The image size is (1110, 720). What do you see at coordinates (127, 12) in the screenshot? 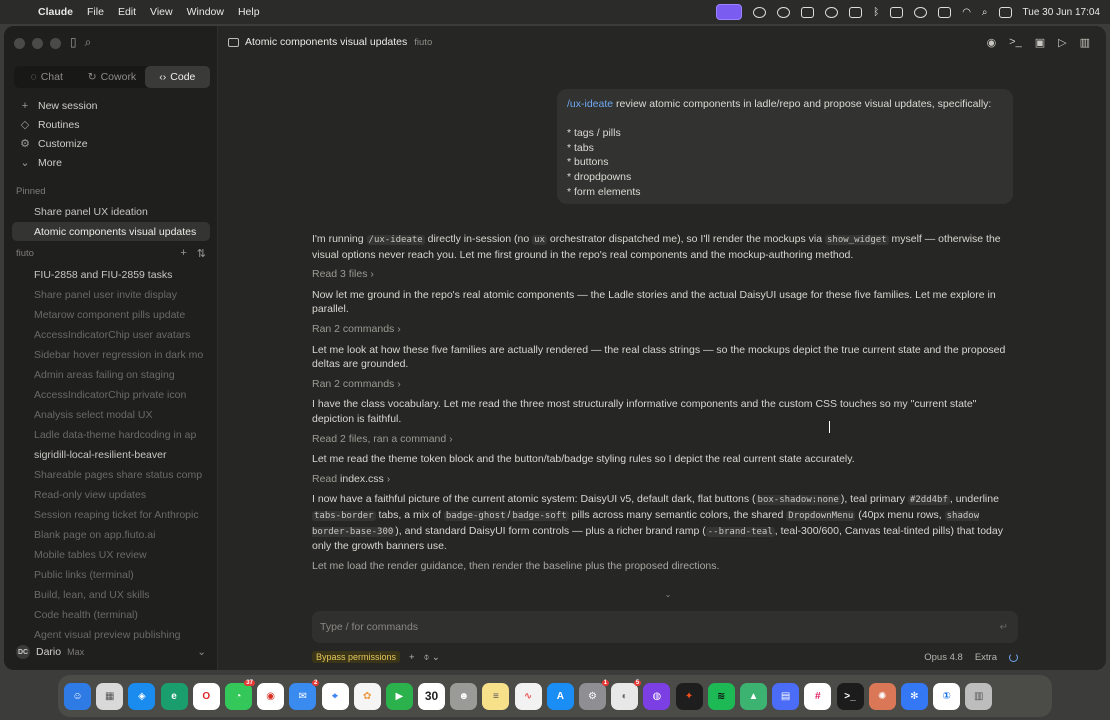
I see `menu-edit: Edit` at bounding box center [127, 12].